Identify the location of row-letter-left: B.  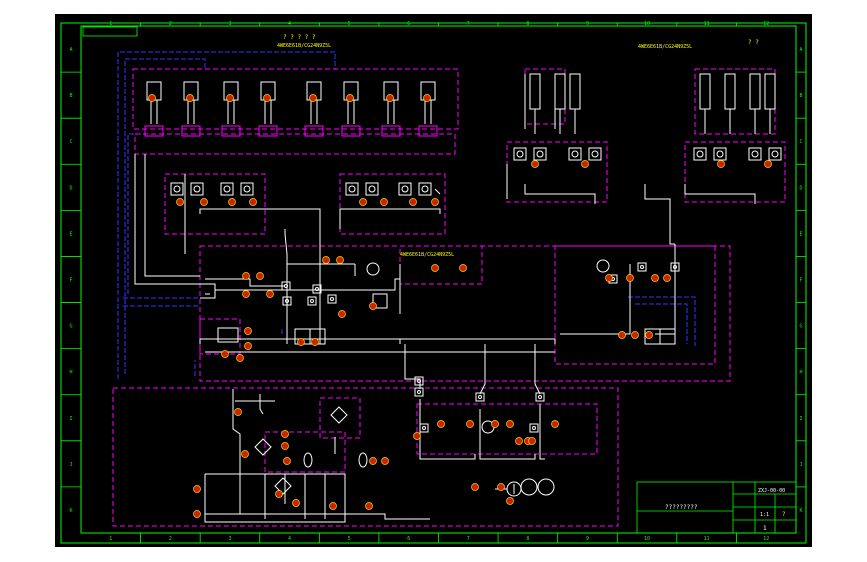
(70, 96).